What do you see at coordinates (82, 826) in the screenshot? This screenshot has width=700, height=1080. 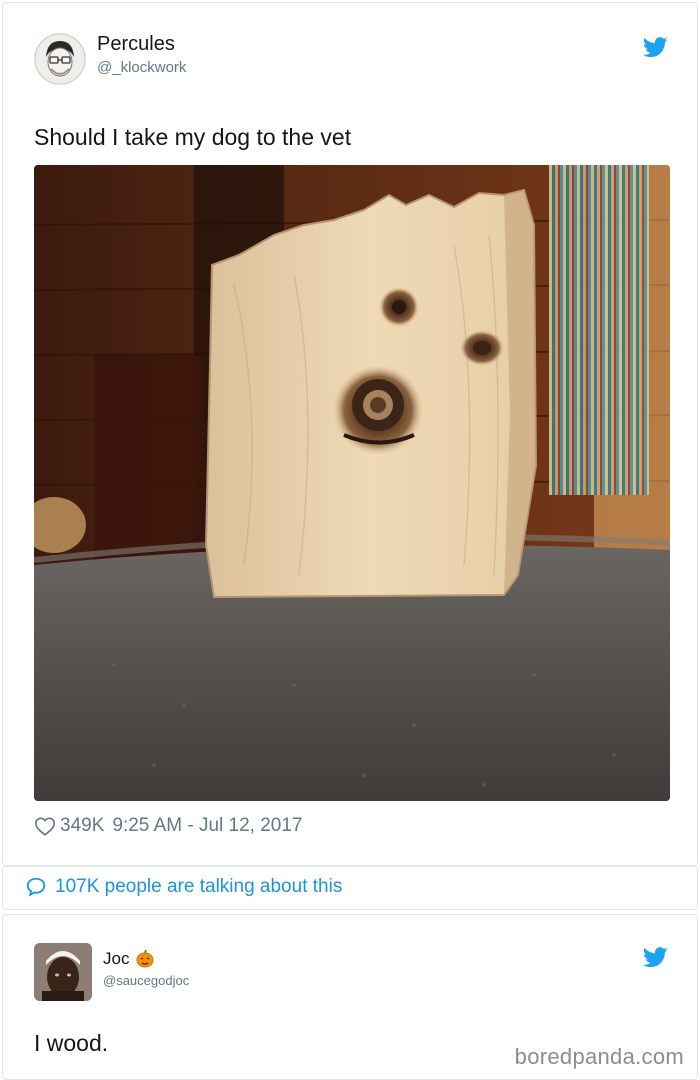 I see `like-count: 349K` at bounding box center [82, 826].